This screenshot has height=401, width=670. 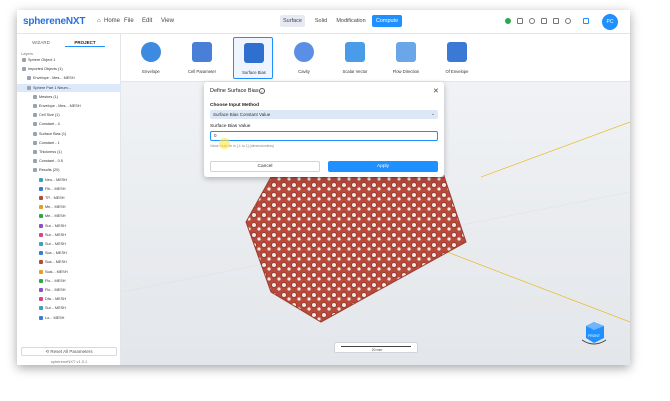 What do you see at coordinates (69, 152) in the screenshot?
I see `tree-item: Thickness (1)` at bounding box center [69, 152].